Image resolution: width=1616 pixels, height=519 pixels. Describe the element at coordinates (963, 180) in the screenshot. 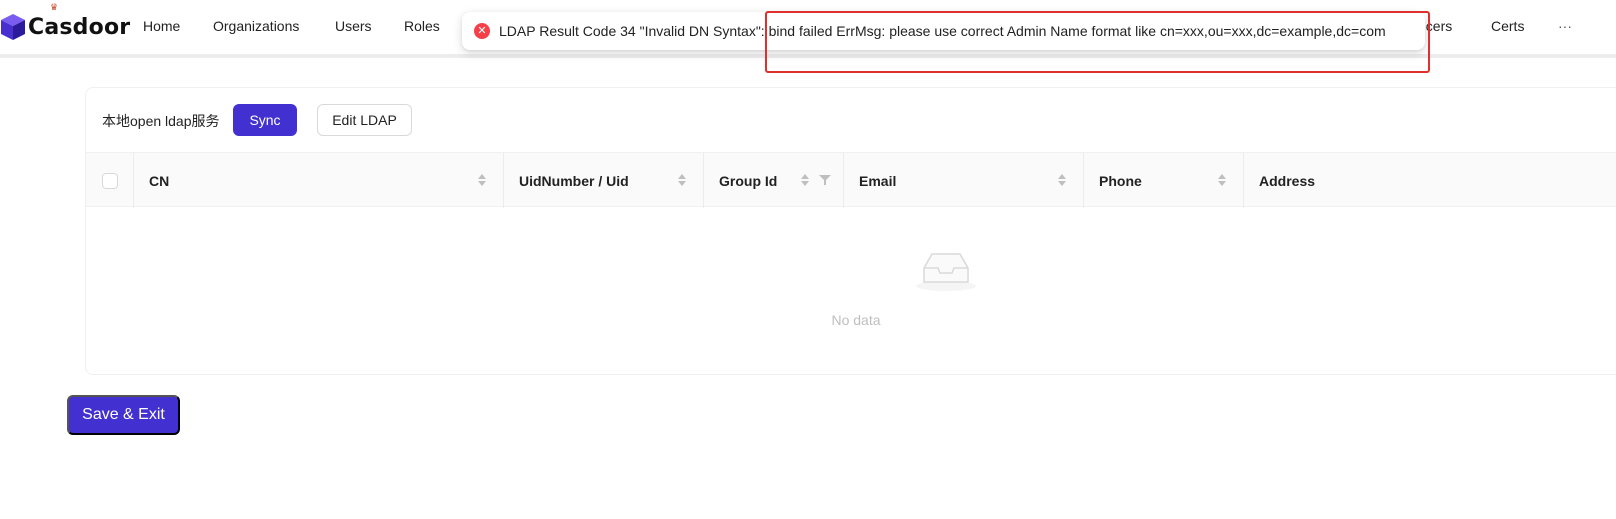

I see `column-header-email: Email` at that location.